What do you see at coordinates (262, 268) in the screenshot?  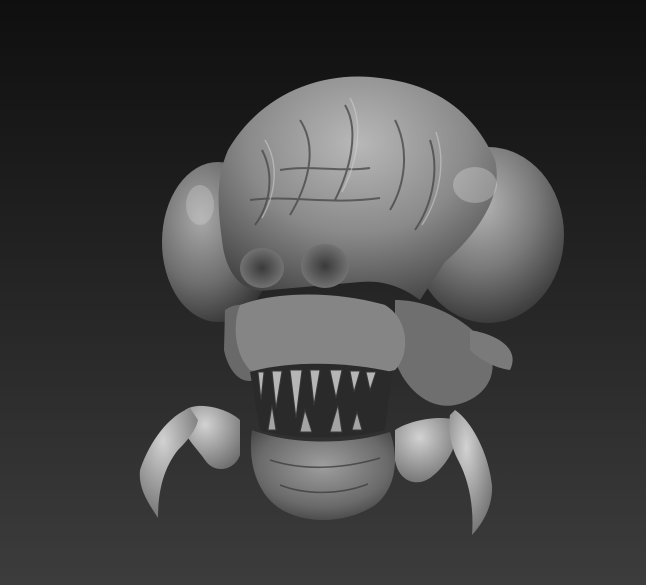 I see `left-eye-socket` at bounding box center [262, 268].